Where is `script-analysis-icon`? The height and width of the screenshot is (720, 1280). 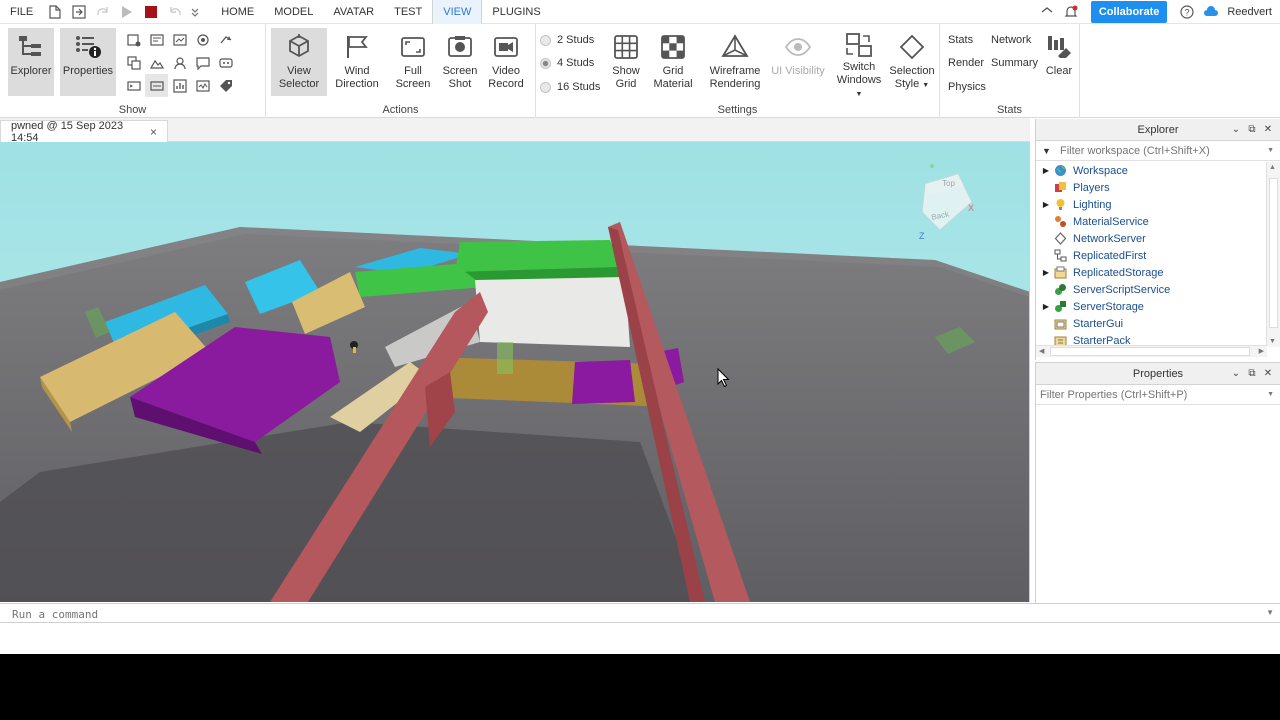
script-analysis-icon is located at coordinates (179, 39).